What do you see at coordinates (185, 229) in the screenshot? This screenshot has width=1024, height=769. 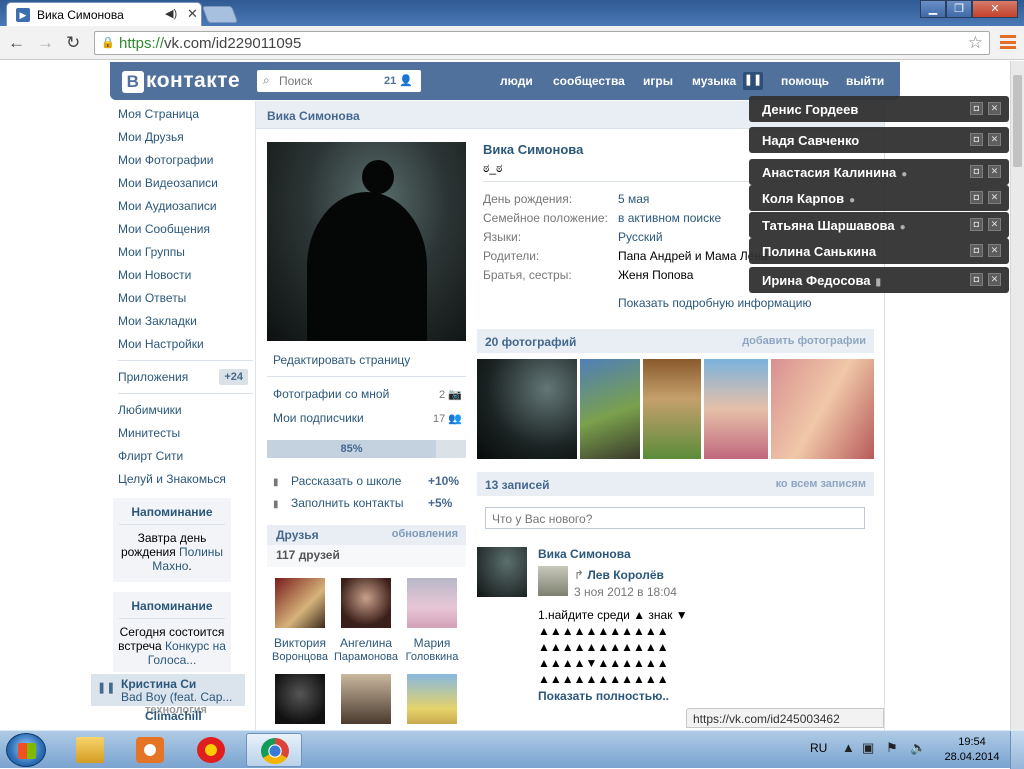 I see `sidebar-item-messages: Мои Сообщения` at bounding box center [185, 229].